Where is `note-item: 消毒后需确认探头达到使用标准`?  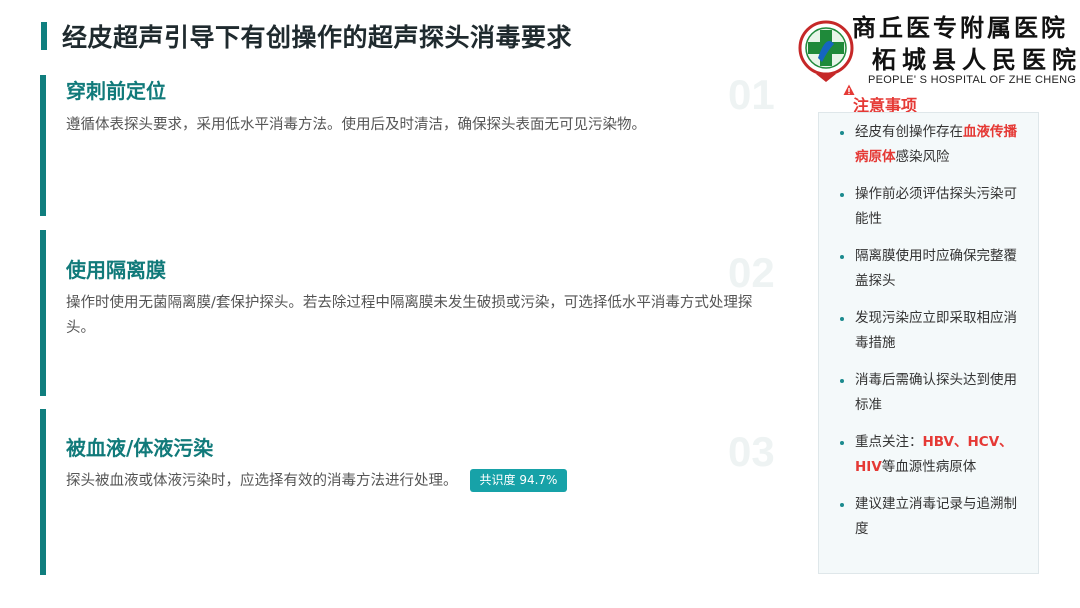 note-item: 消毒后需确认探头达到使用标准 is located at coordinates (932, 392).